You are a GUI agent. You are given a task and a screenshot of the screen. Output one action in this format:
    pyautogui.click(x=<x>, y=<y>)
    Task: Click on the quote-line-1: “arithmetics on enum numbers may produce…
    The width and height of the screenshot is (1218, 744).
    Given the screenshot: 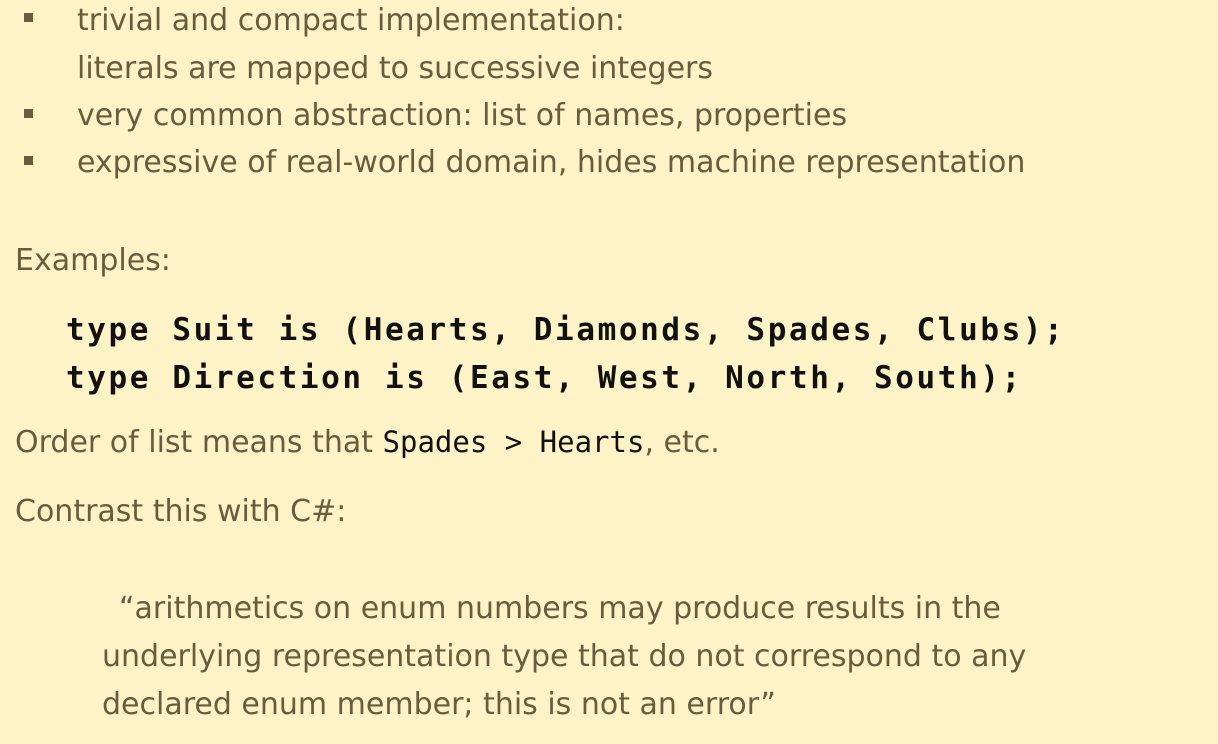 What is the action you would take?
    pyautogui.click(x=560, y=608)
    